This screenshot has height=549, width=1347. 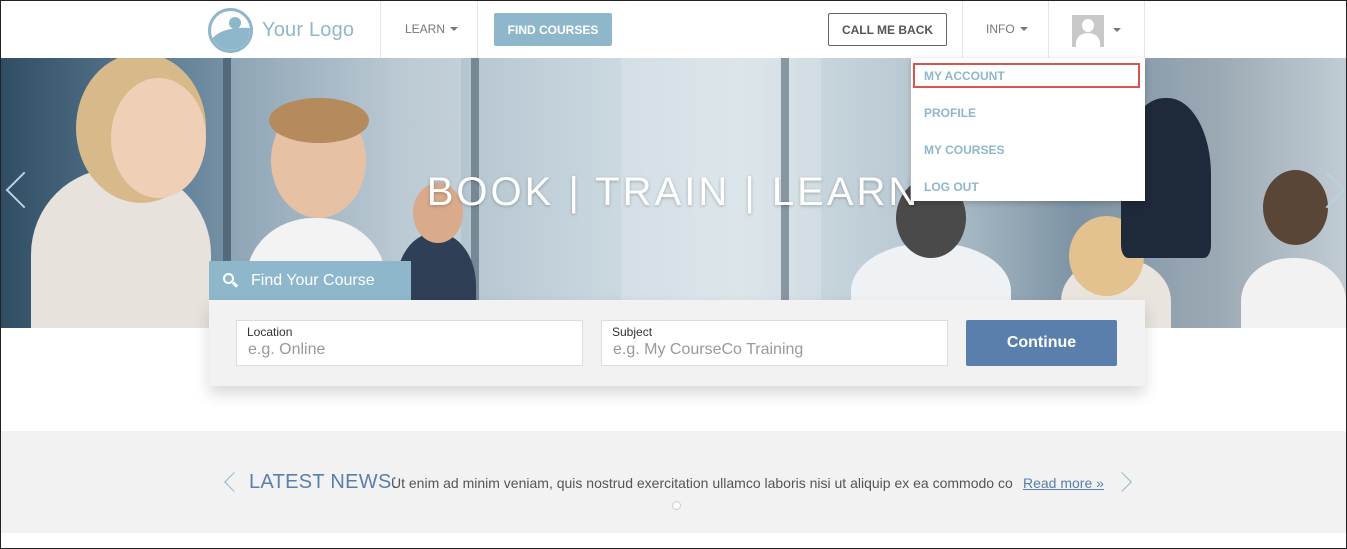 What do you see at coordinates (308, 30) in the screenshot?
I see `logo-text: Your Logo` at bounding box center [308, 30].